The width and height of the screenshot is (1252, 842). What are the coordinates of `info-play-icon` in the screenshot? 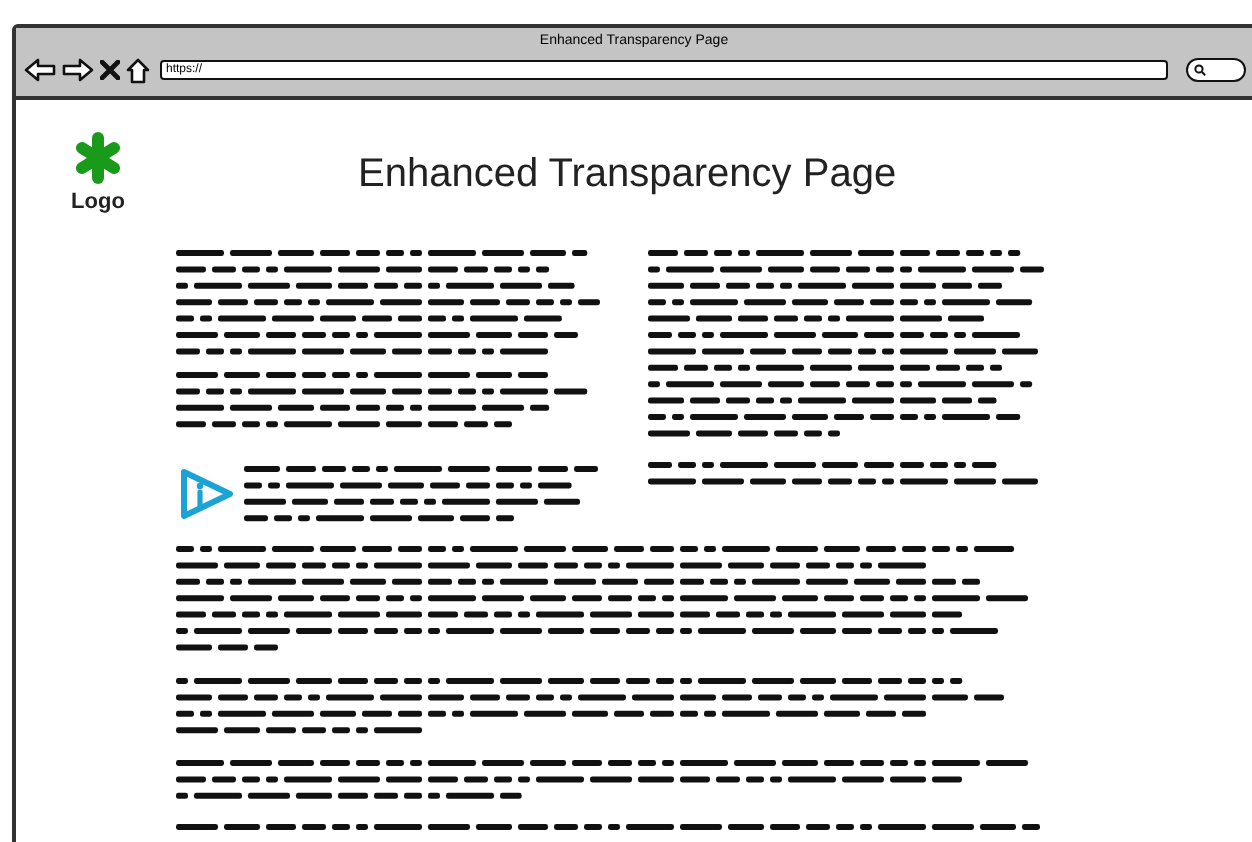 It's located at (206, 493).